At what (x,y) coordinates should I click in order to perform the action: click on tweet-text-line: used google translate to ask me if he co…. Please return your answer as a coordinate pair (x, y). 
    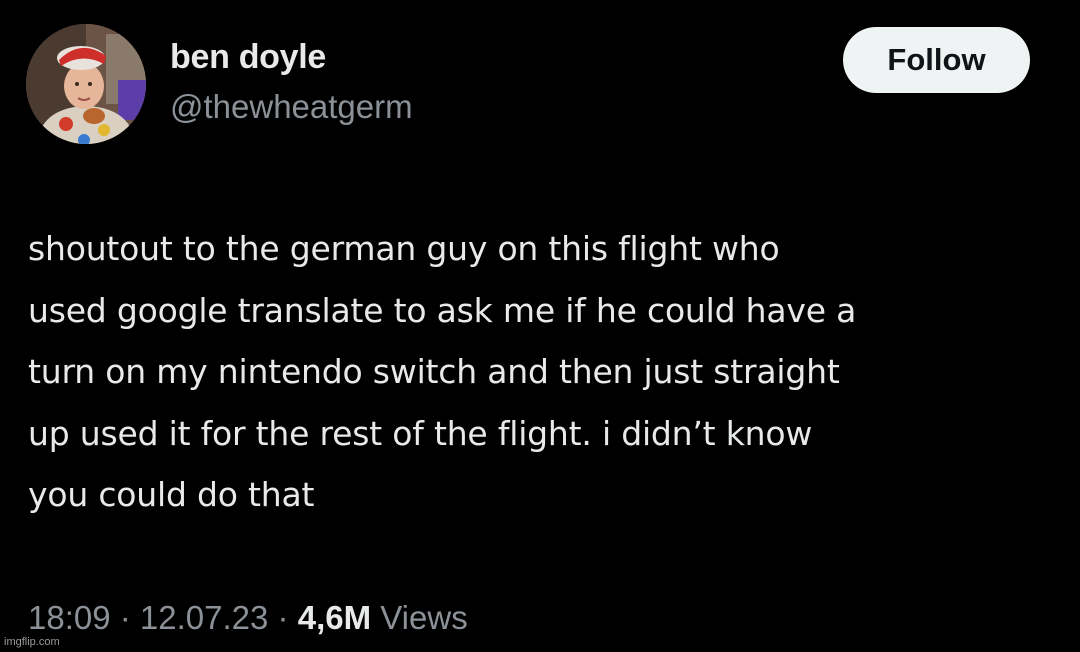
    Looking at the image, I should click on (442, 310).